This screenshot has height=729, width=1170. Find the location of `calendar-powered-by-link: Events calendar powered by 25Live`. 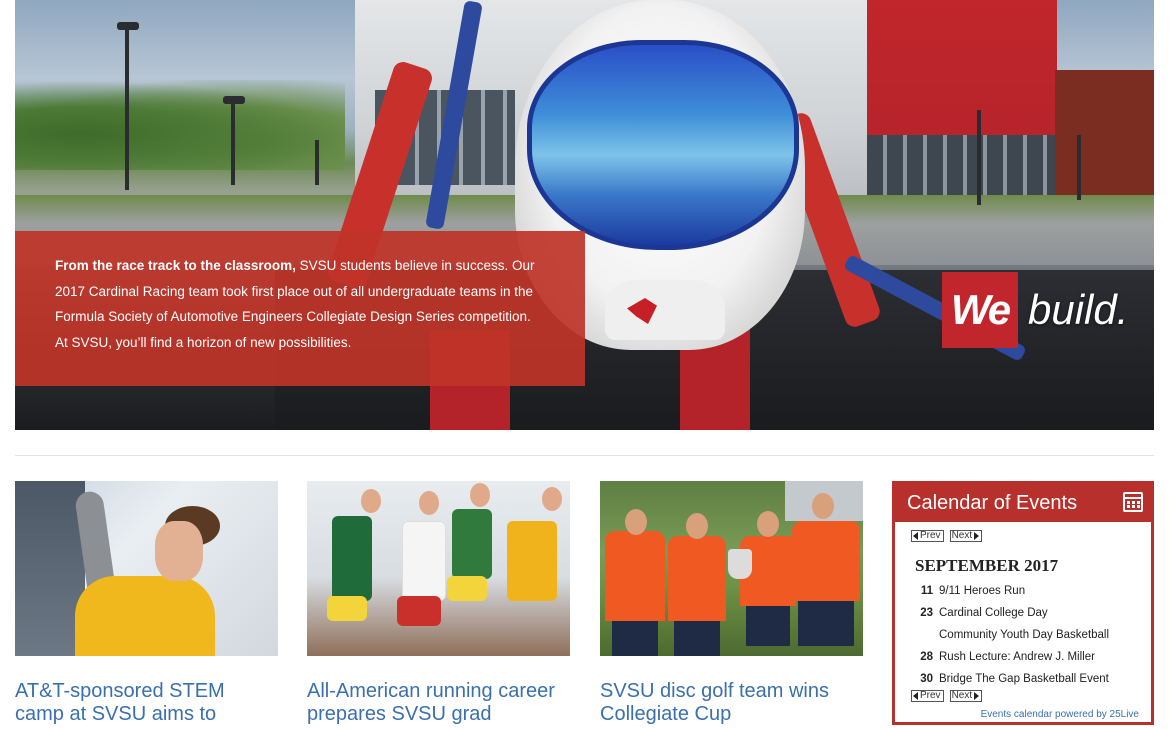

calendar-powered-by-link: Events calendar powered by 25Live is located at coordinates (1060, 714).